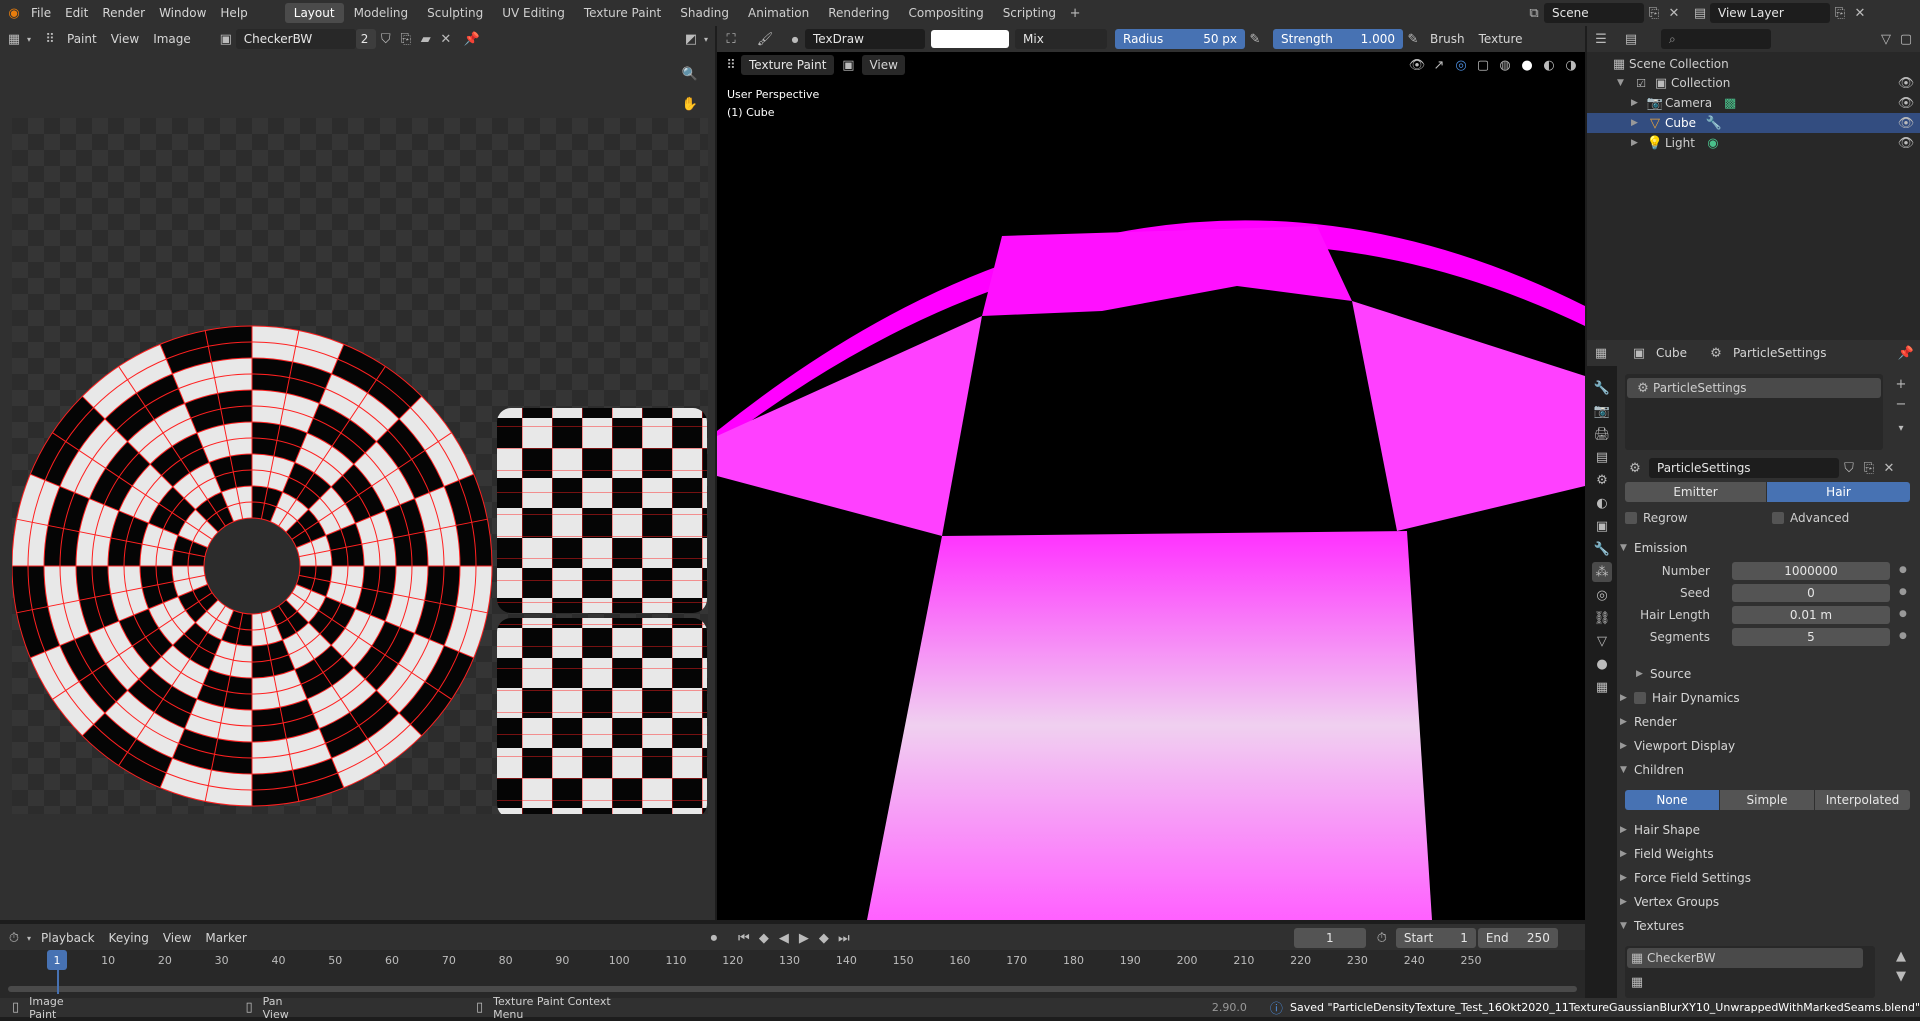  What do you see at coordinates (1745, 958) in the screenshot?
I see `texture-slot-item: ▦ CheckerBW` at bounding box center [1745, 958].